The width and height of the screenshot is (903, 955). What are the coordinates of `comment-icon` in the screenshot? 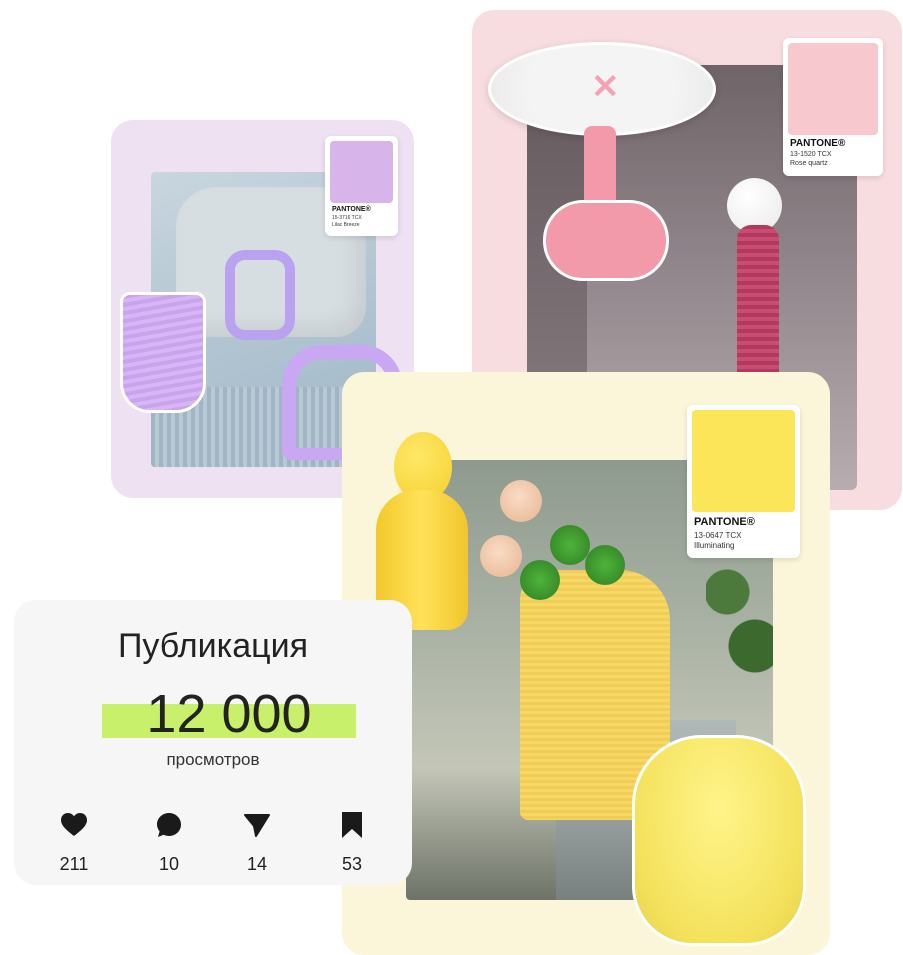 It's located at (169, 825).